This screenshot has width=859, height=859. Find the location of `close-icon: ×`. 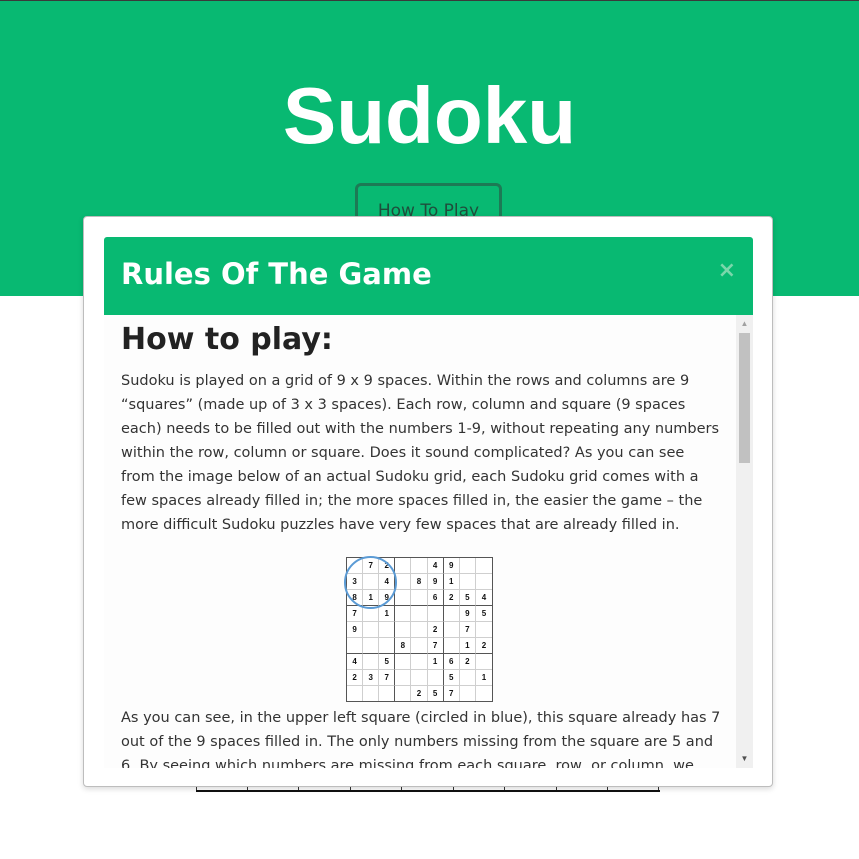

close-icon: × is located at coordinates (727, 271).